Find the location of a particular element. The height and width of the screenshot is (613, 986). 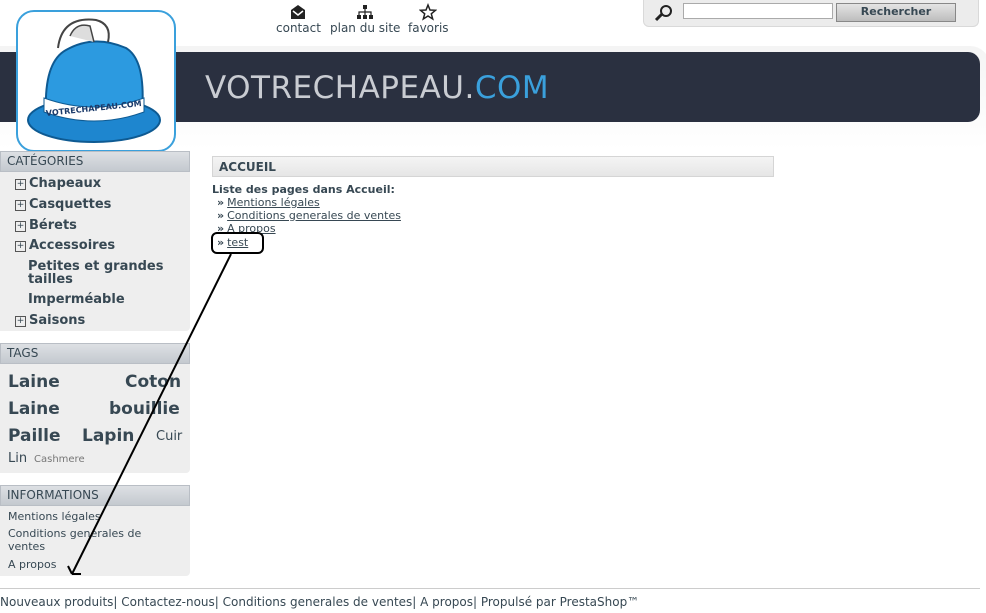

footer-divider is located at coordinates (490, 588).